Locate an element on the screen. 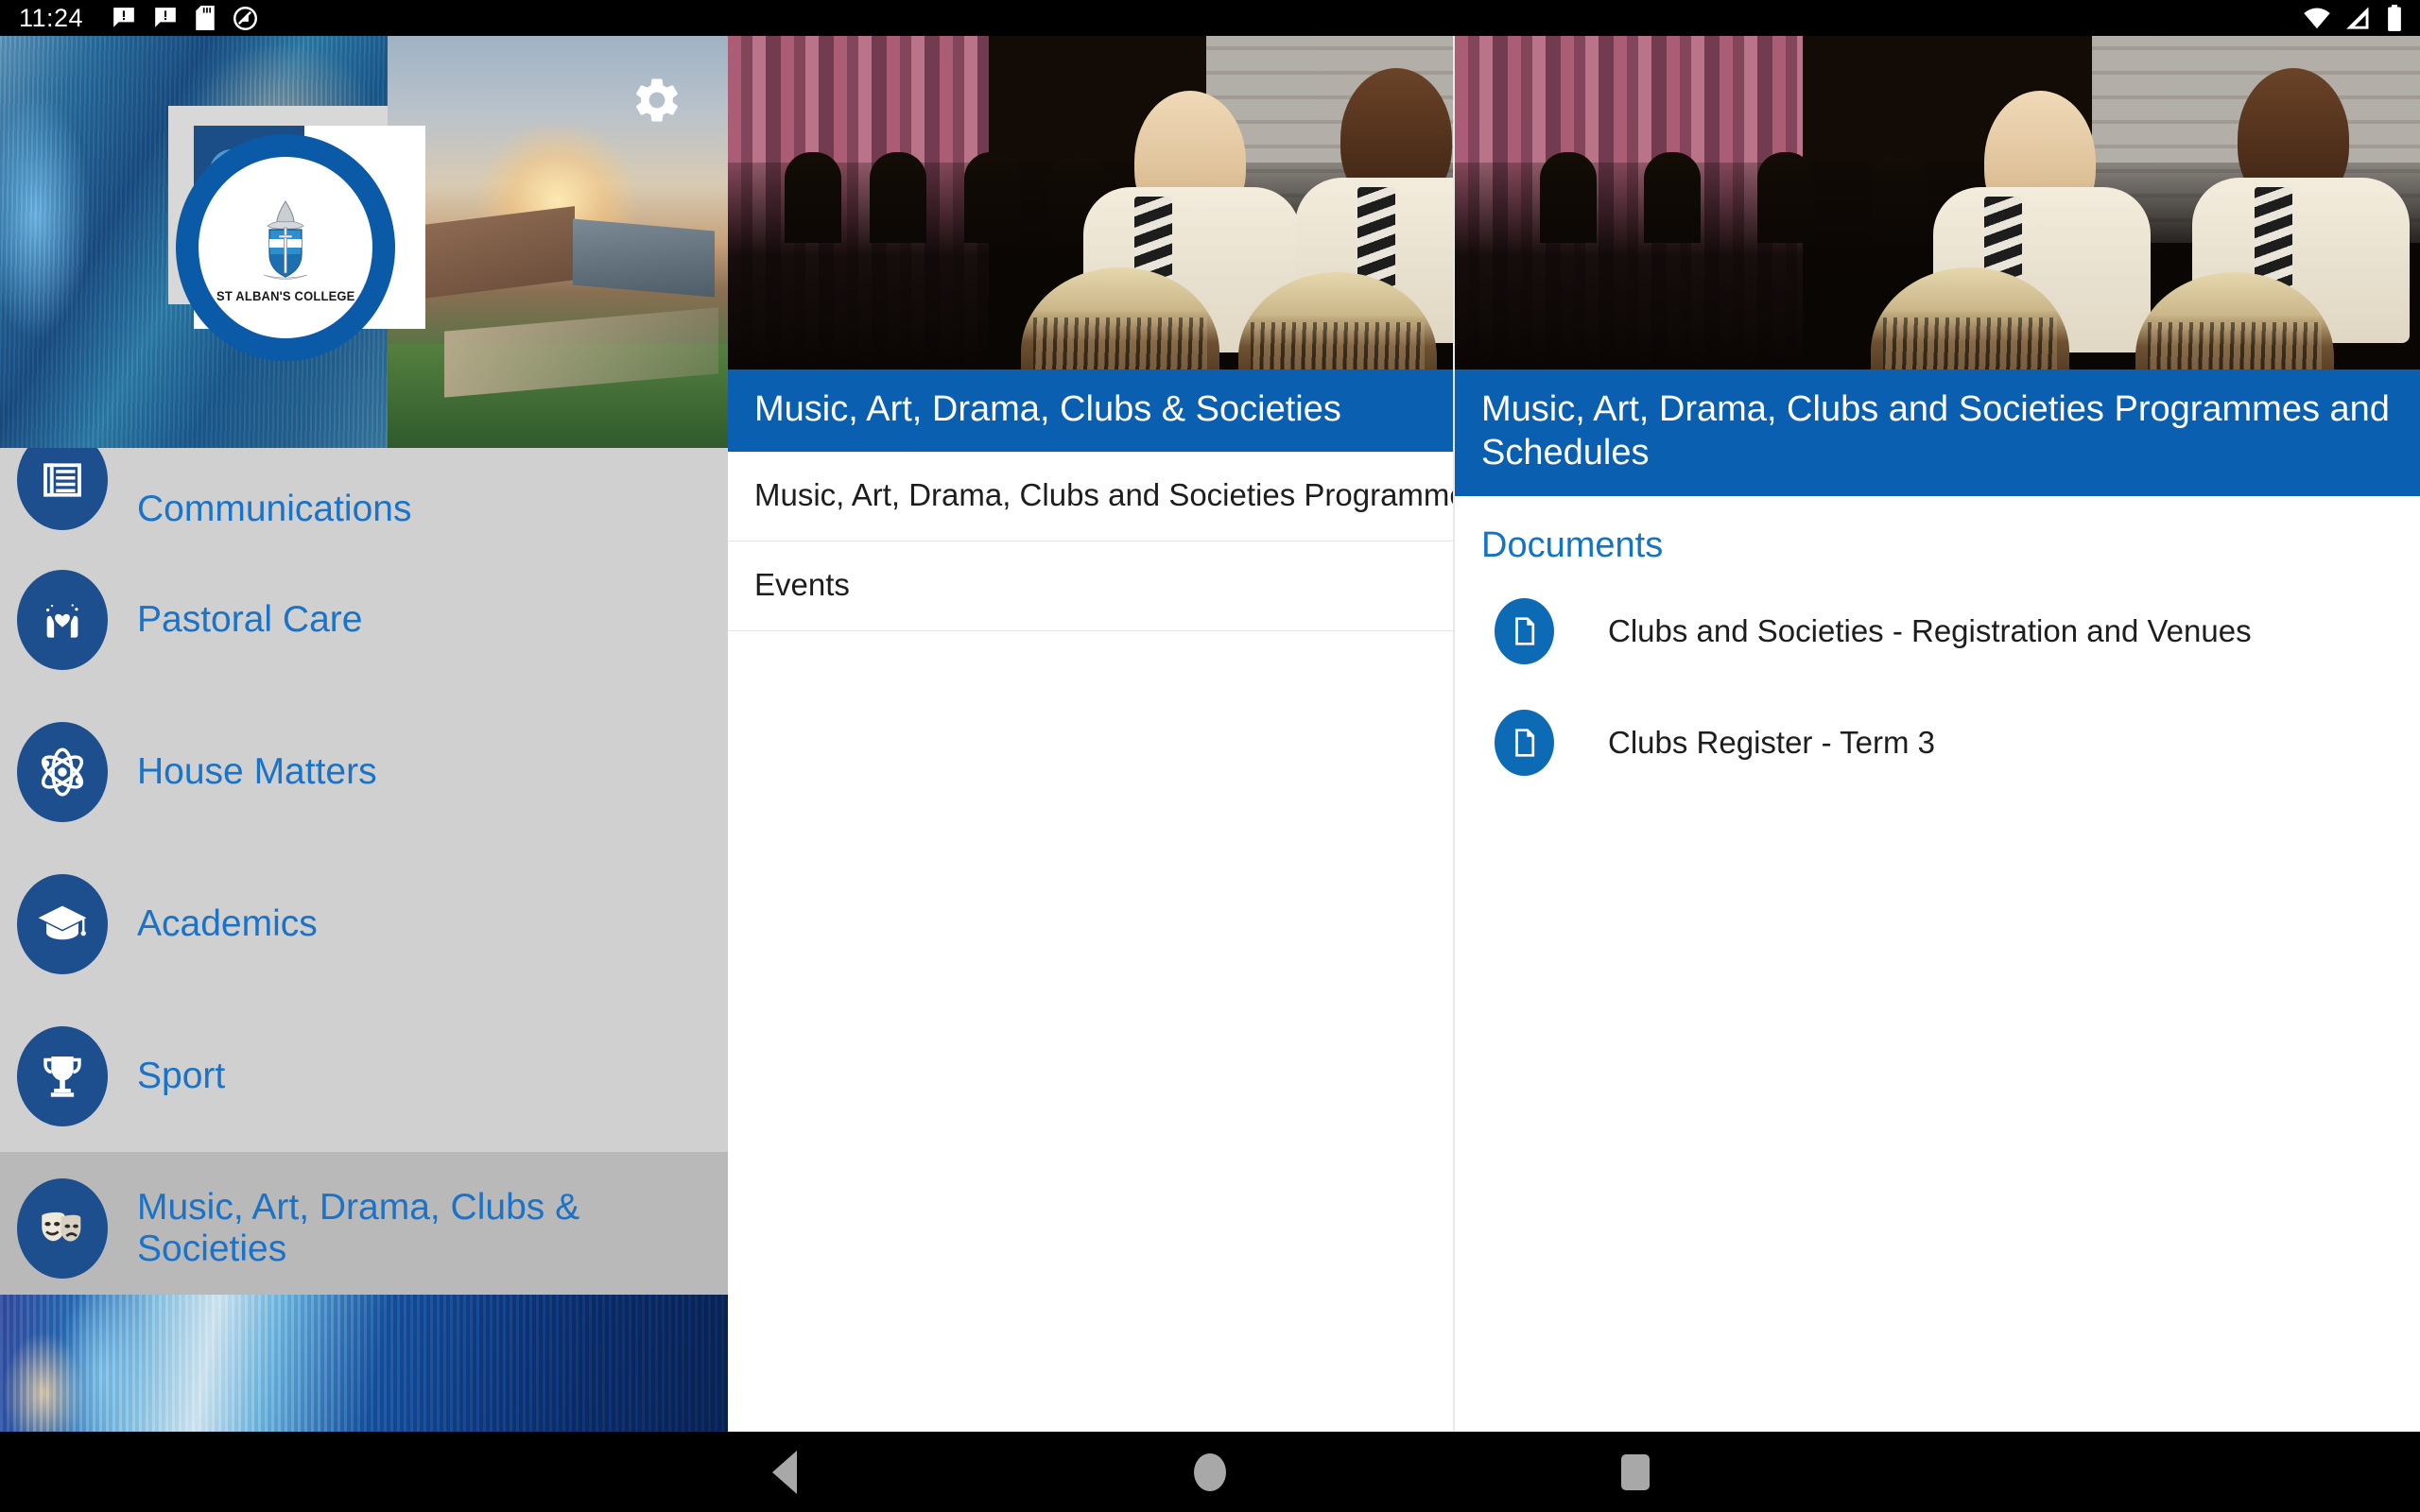 This screenshot has height=1512, width=2420. settings-gear-button is located at coordinates (657, 100).